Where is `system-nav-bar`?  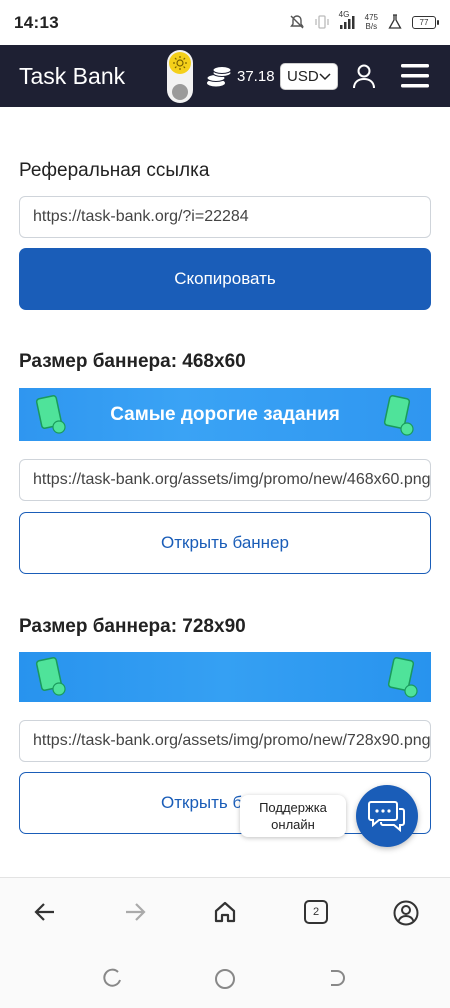
system-nav-bar is located at coordinates (225, 978).